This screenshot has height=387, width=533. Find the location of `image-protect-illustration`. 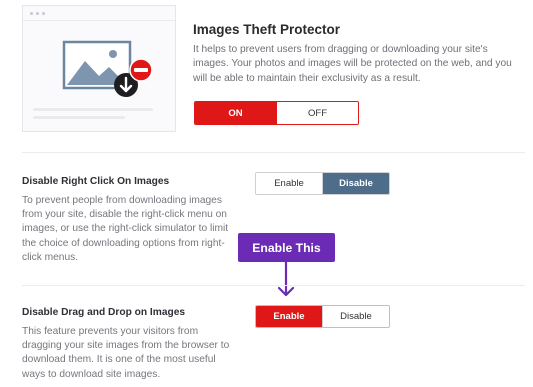

image-protect-illustration is located at coordinates (99, 68).